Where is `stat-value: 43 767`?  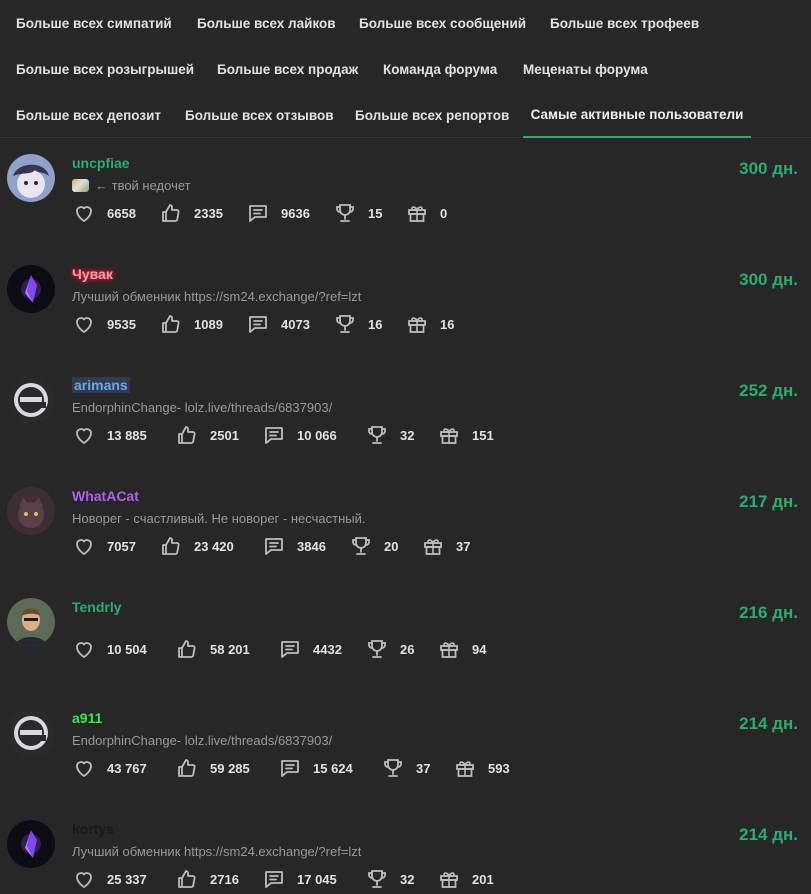
stat-value: 43 767 is located at coordinates (127, 768).